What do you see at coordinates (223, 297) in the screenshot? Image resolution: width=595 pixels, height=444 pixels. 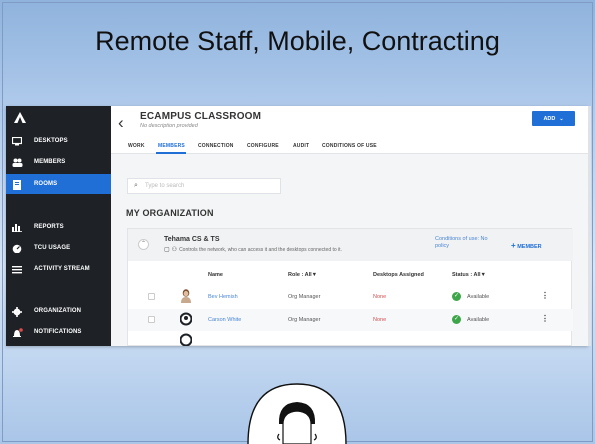 I see `member-name: Bev Hemish` at bounding box center [223, 297].